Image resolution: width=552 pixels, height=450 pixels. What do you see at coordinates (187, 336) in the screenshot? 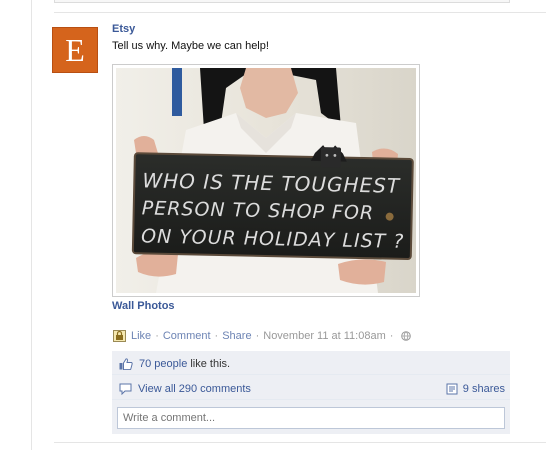
I see `comment-link: Comment` at bounding box center [187, 336].